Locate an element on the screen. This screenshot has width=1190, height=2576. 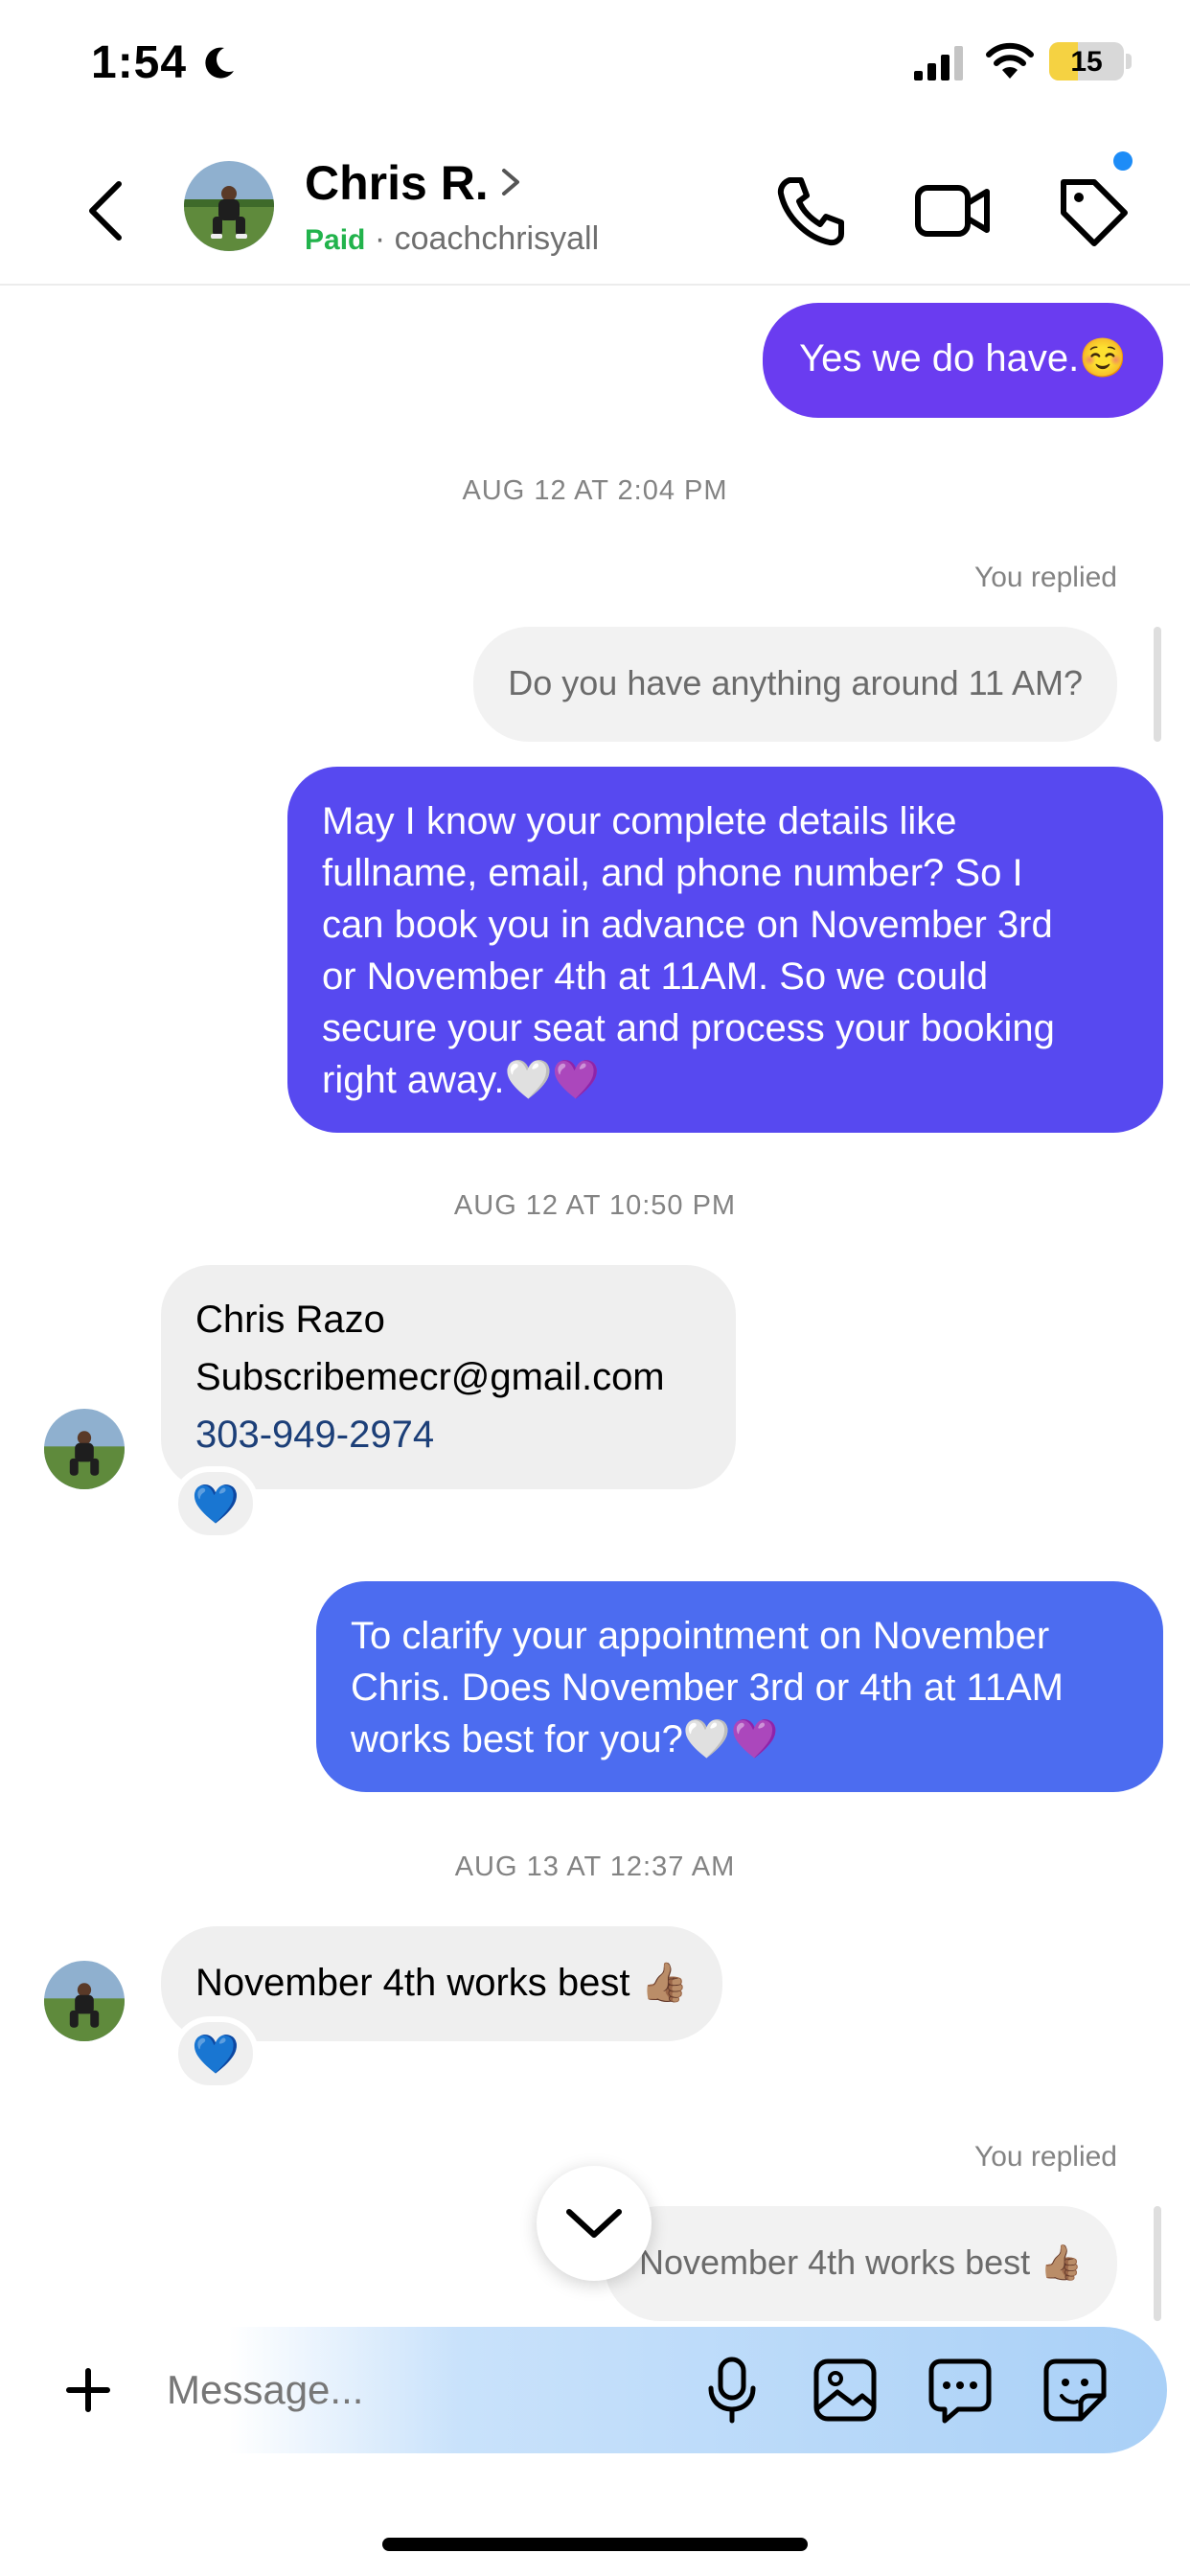
microphone-icon is located at coordinates (732, 2390).